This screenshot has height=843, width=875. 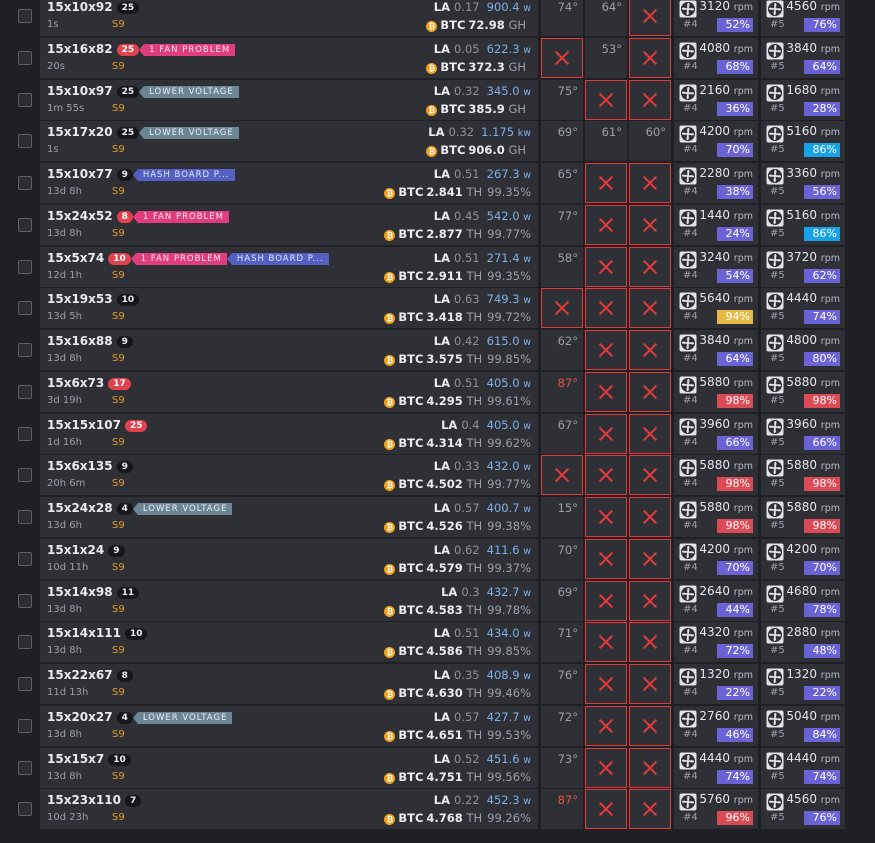 What do you see at coordinates (411, 400) in the screenshot?
I see `coin-label: BTC` at bounding box center [411, 400].